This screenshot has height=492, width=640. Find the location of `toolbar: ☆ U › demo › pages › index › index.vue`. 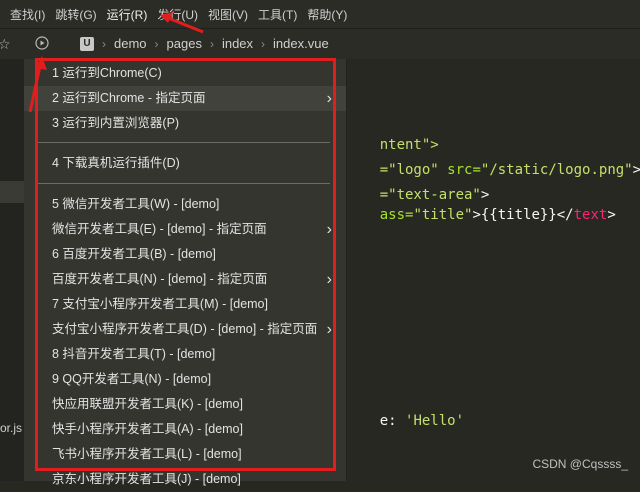

toolbar: ☆ U › demo › pages › index › index.vue is located at coordinates (320, 44).